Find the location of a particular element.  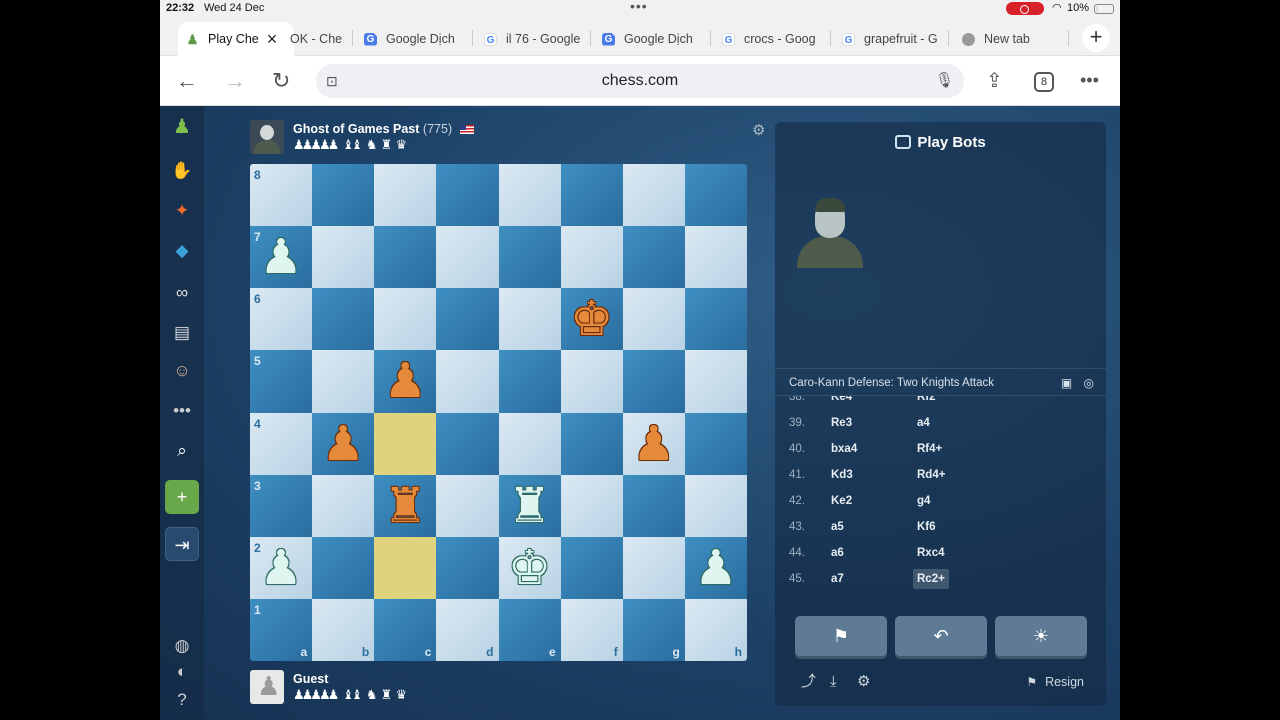

chess-piece-e2: ♚ is located at coordinates (530, 568).